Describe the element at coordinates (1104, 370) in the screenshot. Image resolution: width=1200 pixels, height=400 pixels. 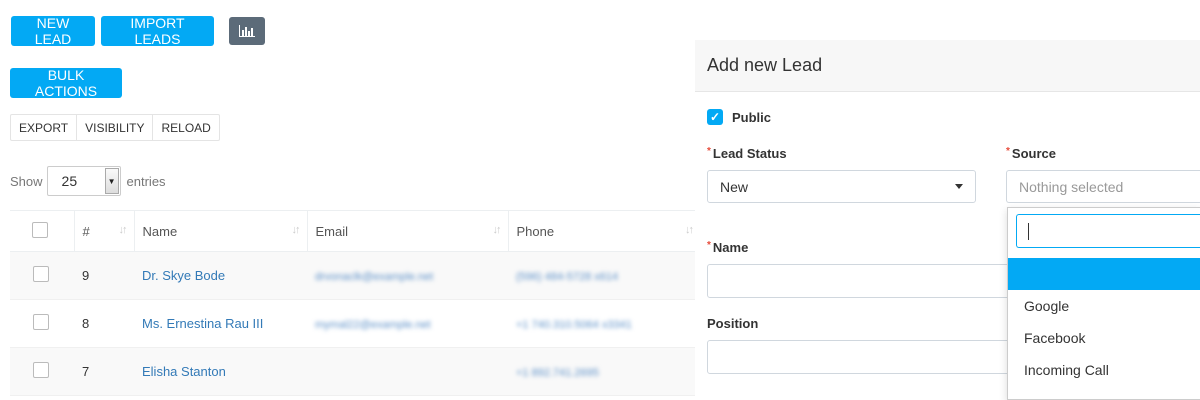
I see `source-option-incoming-call: Incoming Call` at that location.